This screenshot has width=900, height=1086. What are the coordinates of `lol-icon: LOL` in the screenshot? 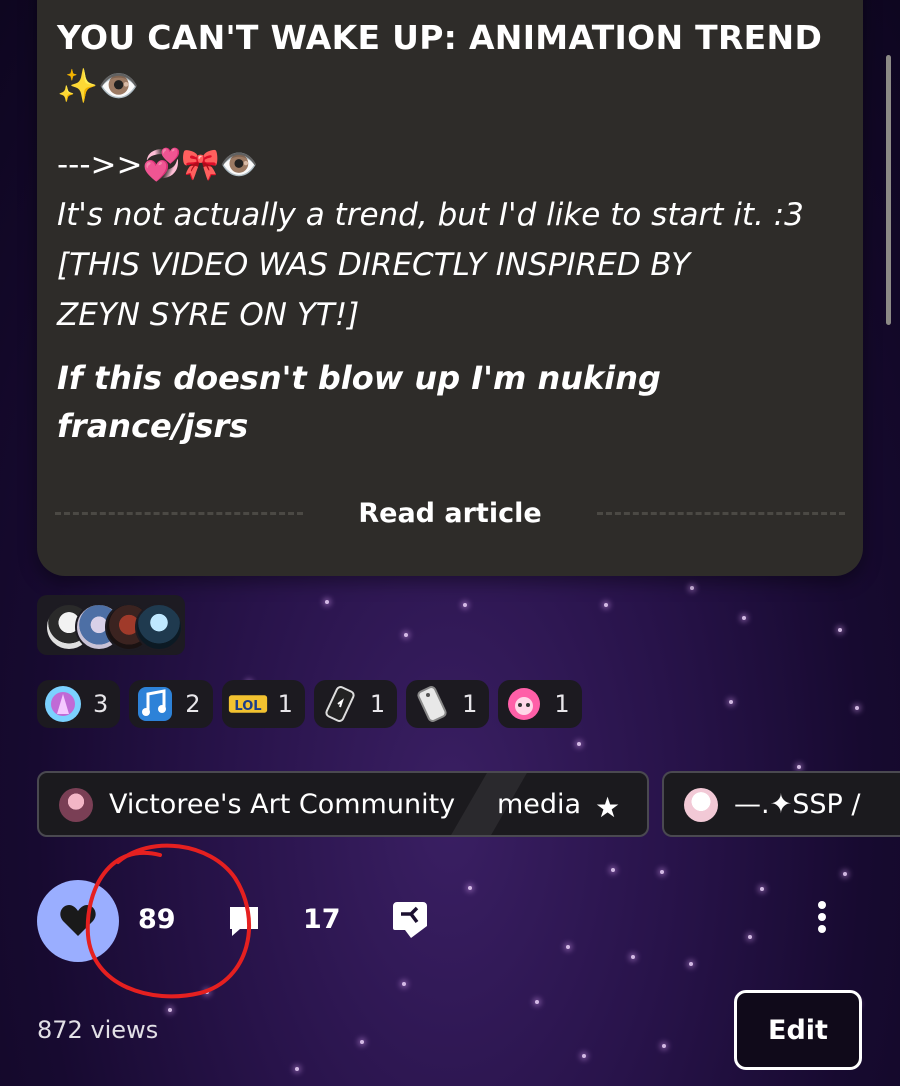 It's located at (248, 704).